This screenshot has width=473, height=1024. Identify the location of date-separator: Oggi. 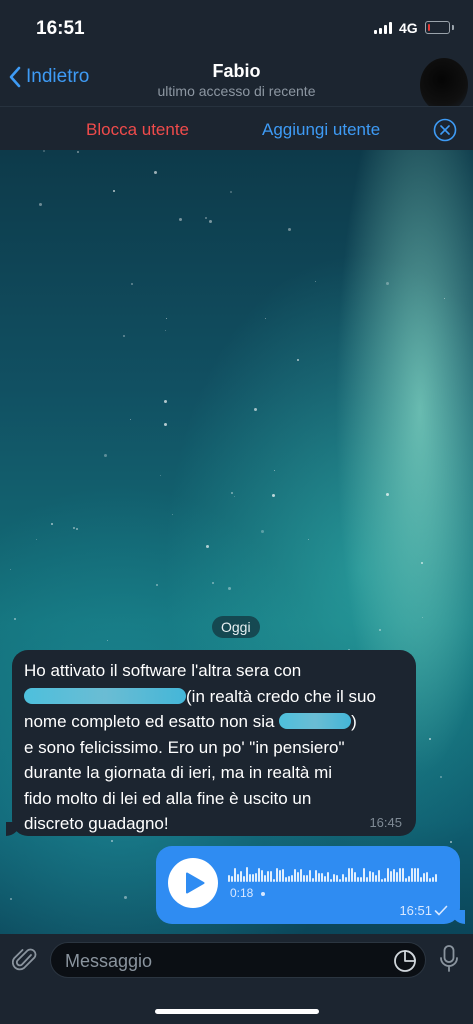
(236, 627).